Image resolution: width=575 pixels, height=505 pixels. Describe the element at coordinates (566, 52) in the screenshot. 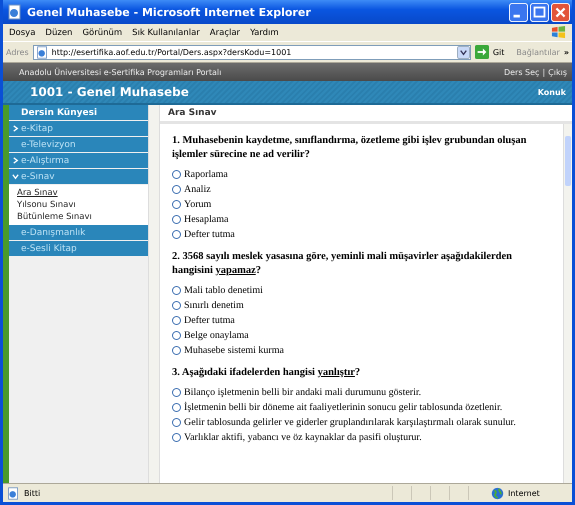

I see `more-links: »` at that location.